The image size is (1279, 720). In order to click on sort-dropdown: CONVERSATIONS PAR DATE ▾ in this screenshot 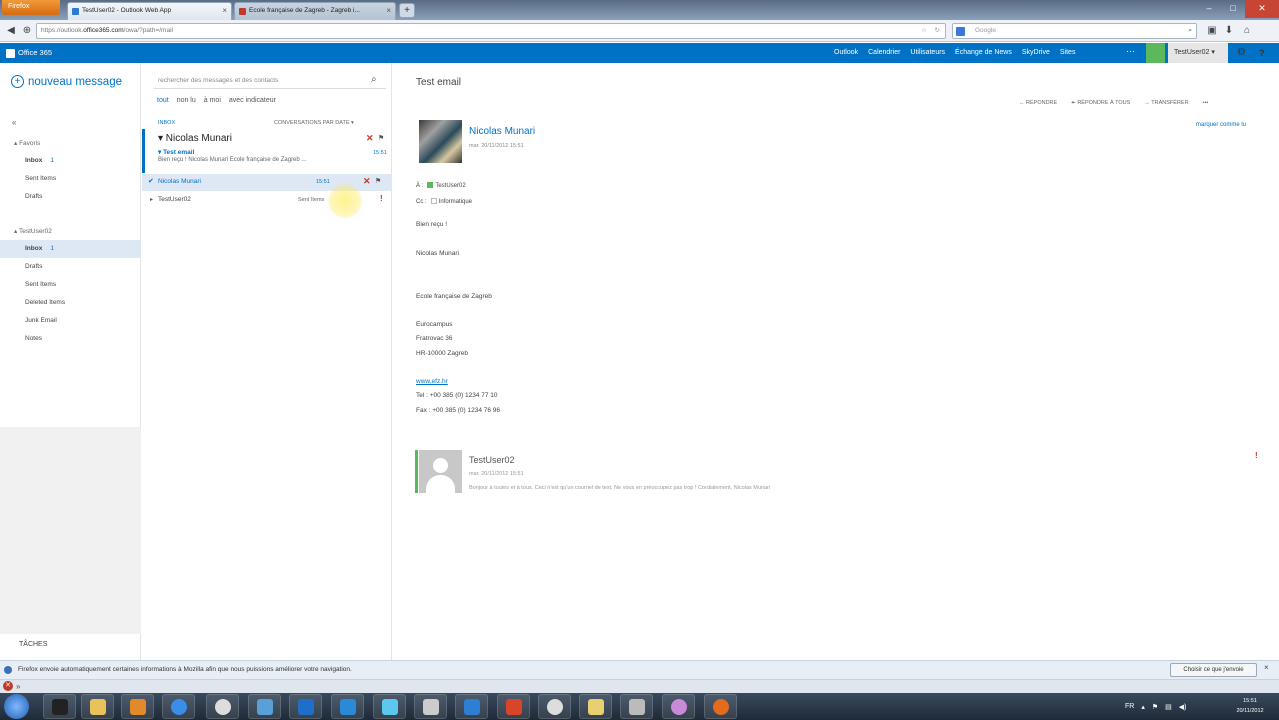, I will do `click(314, 123)`.